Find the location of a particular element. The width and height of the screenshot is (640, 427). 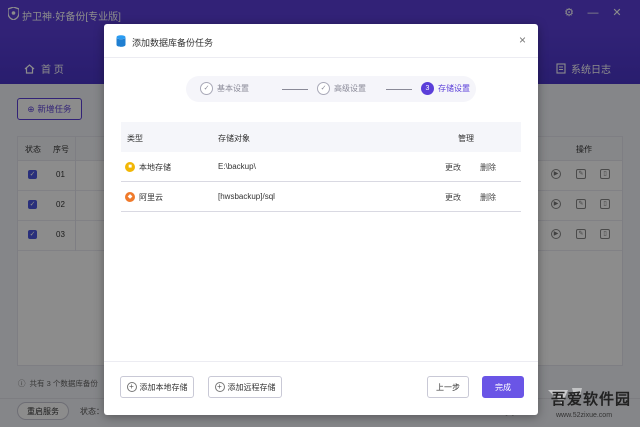

storage-type: 本地存储 is located at coordinates (155, 167).